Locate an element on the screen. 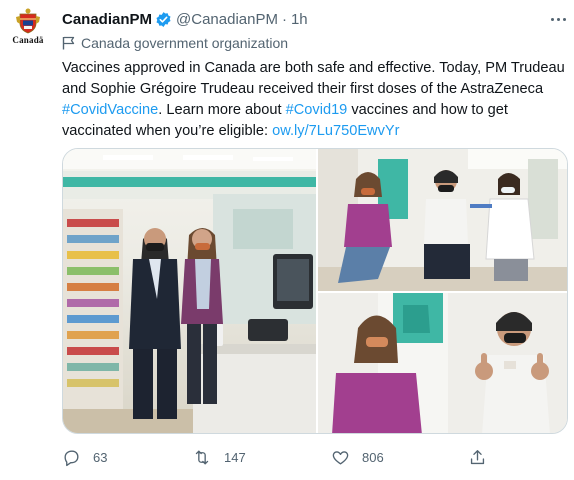 This screenshot has width=574, height=480. avatar: Canadä is located at coordinates (28, 28).